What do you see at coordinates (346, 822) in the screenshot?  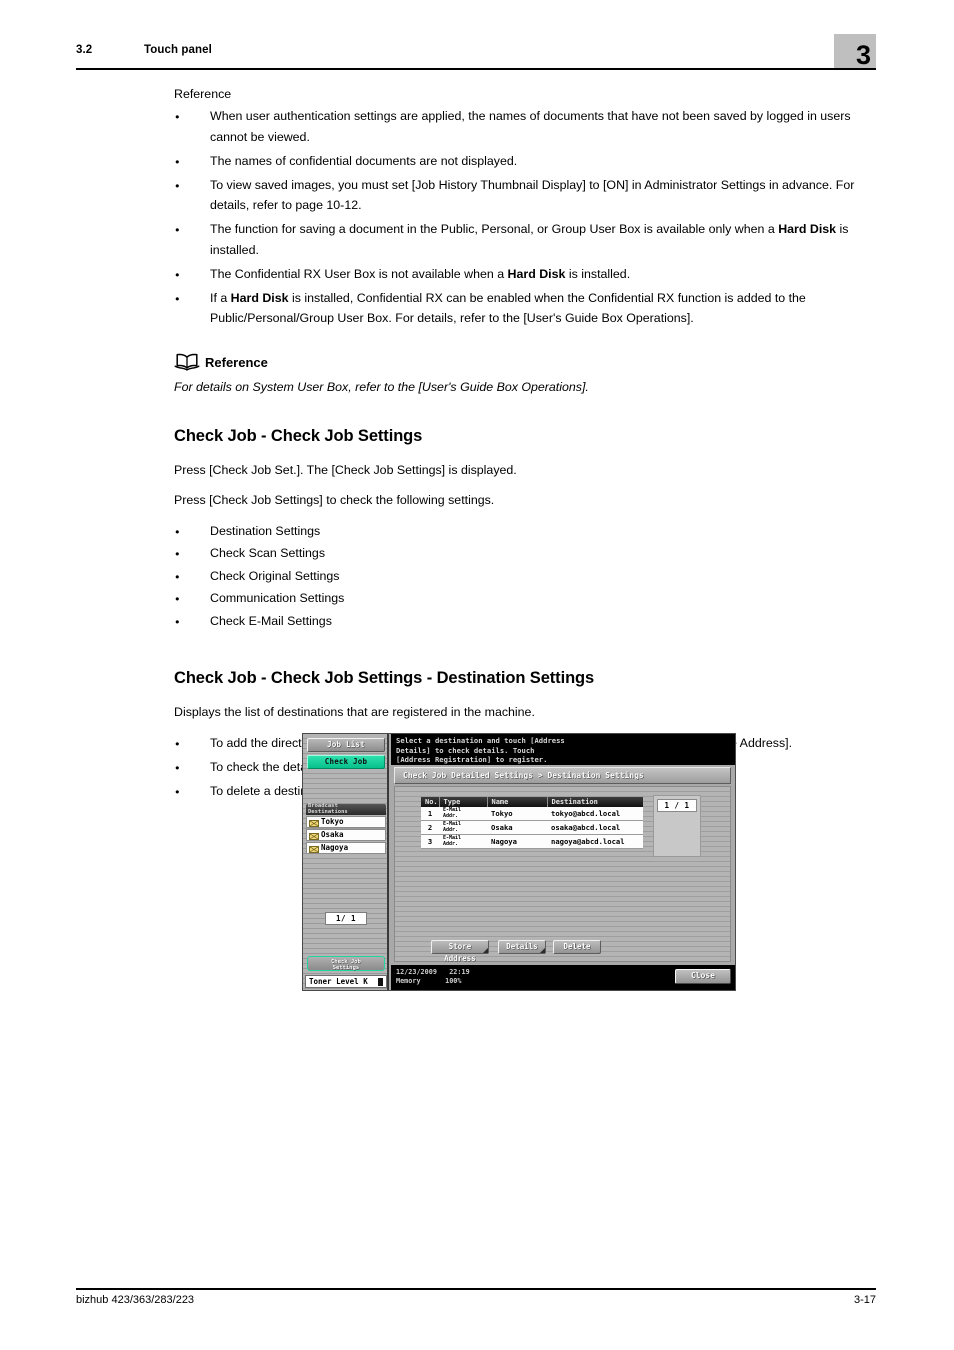 I see `broadcast-destination-item: Tokyo` at bounding box center [346, 822].